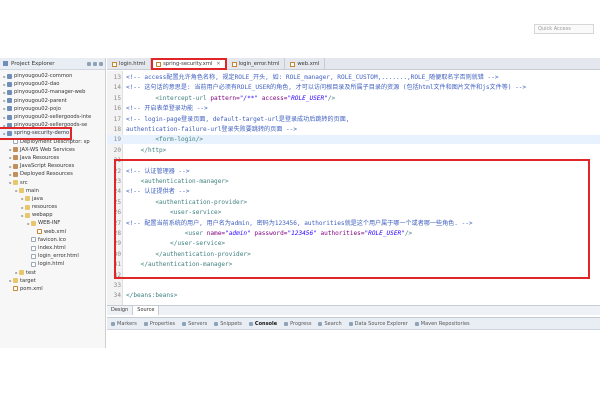 The height and width of the screenshot is (400, 600). Describe the element at coordinates (24, 182) in the screenshot. I see `tree-item-label: src` at that location.